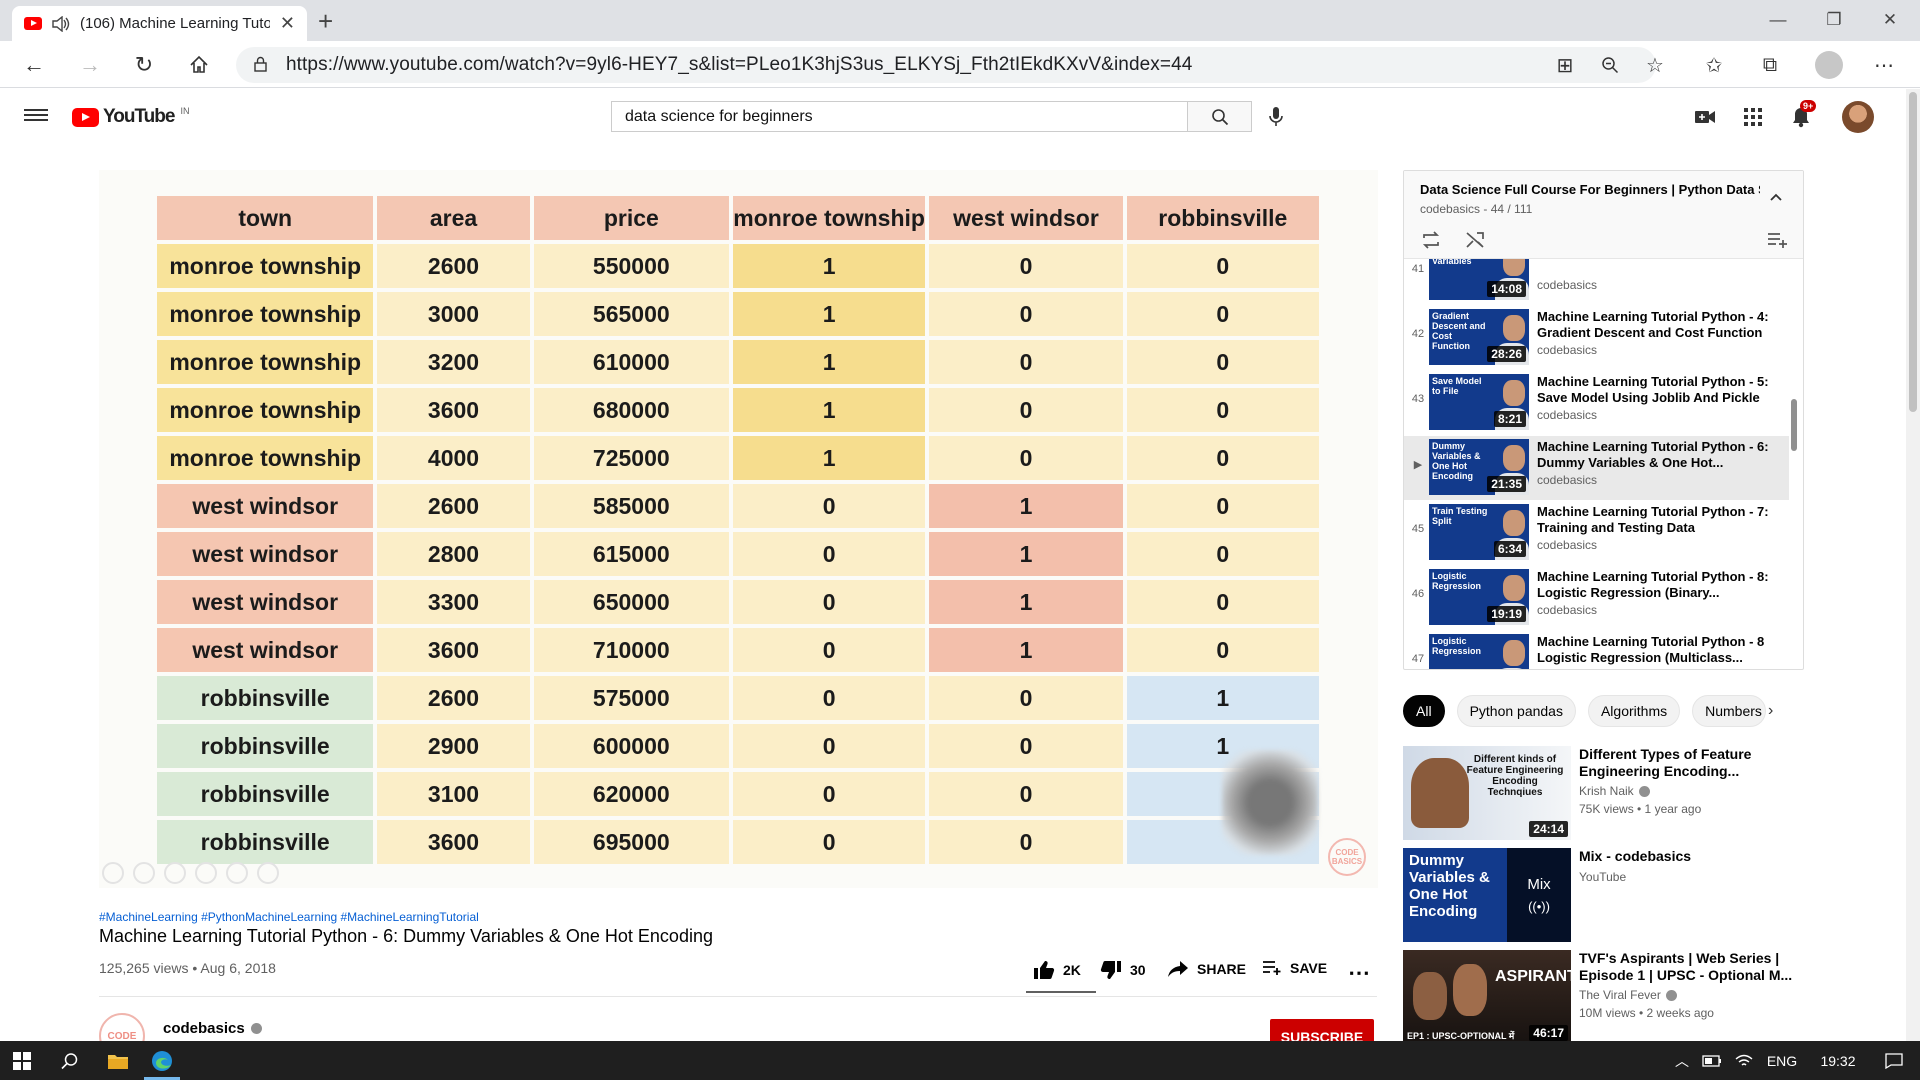 Image resolution: width=1920 pixels, height=1080 pixels. Describe the element at coordinates (1057, 970) in the screenshot. I see `like-button: 2K` at that location.